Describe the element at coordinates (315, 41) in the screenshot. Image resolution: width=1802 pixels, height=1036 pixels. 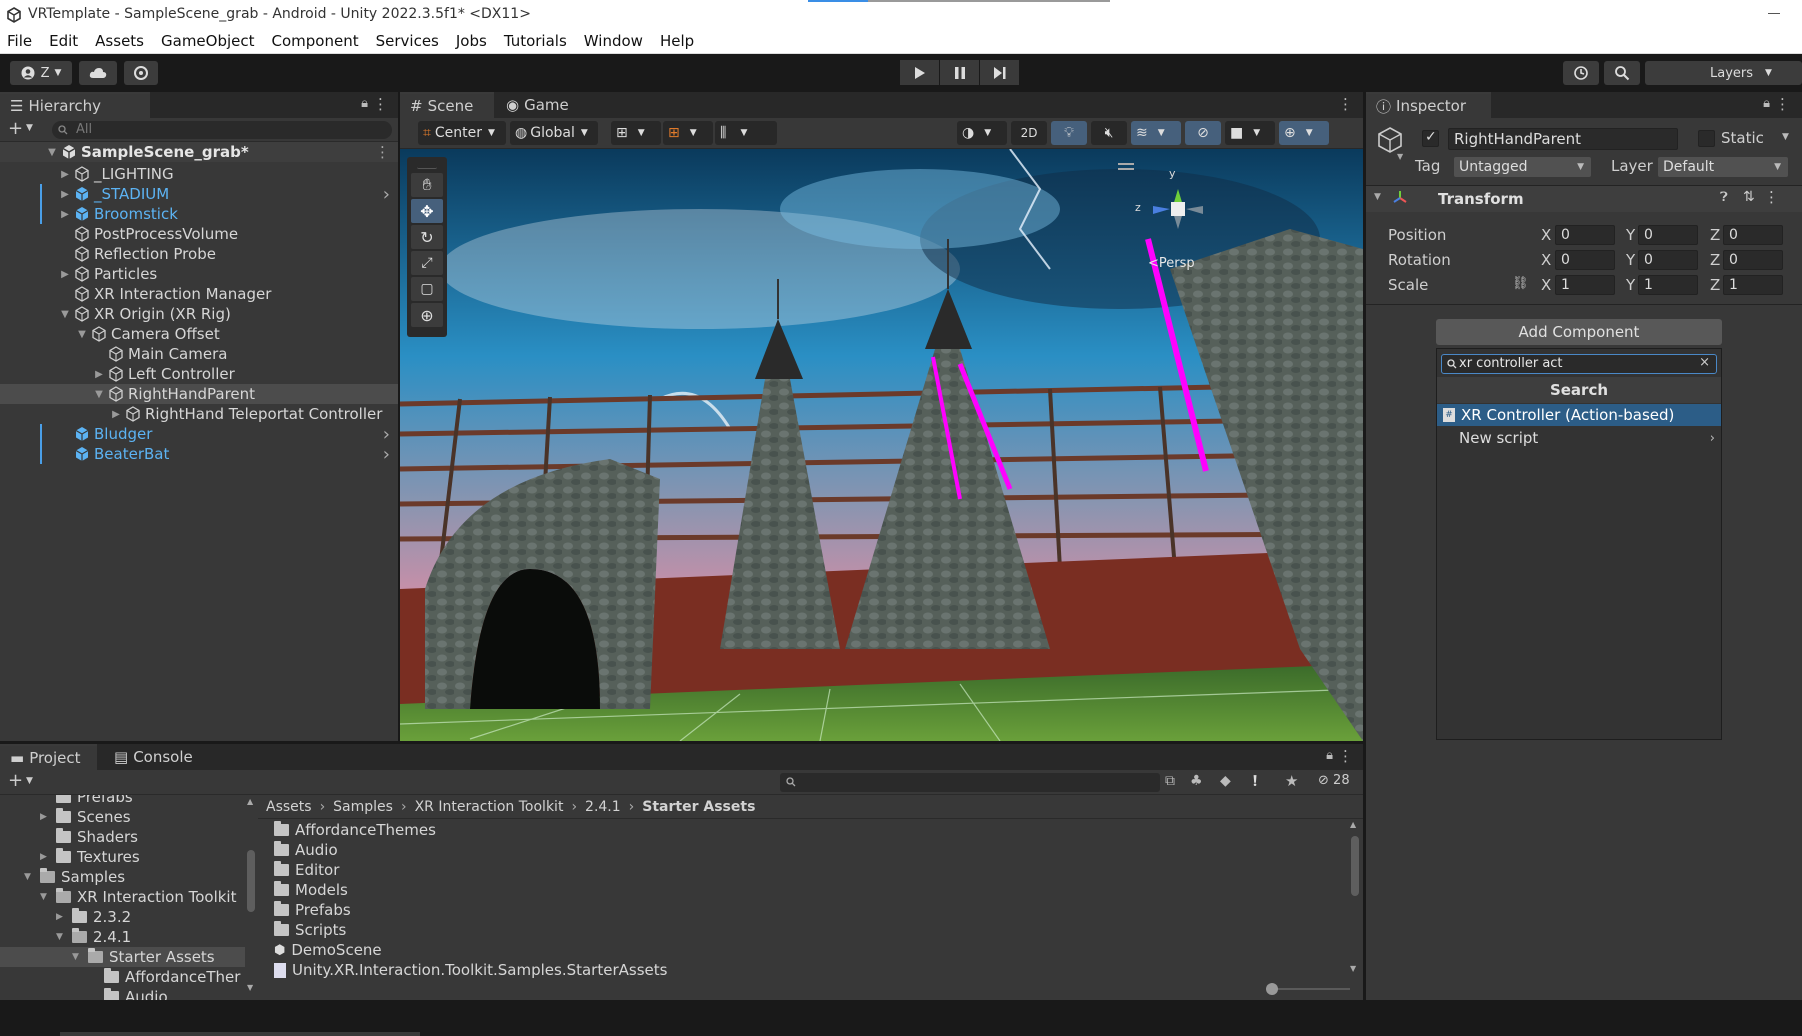
I see `menu-component: Component` at that location.